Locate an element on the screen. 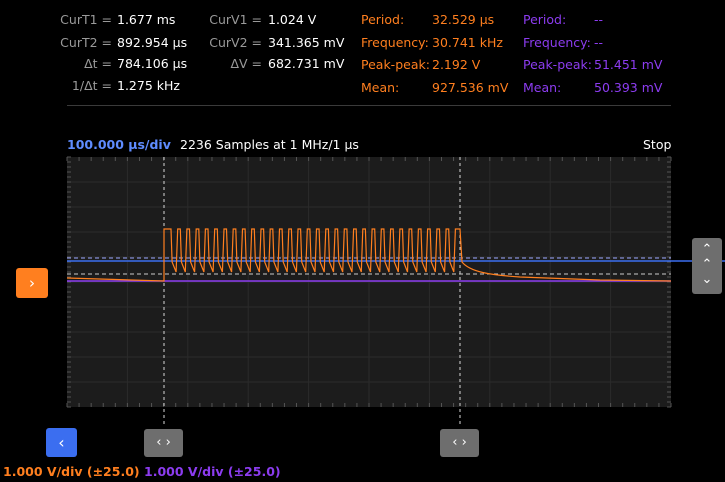 This screenshot has width=725, height=482. chevron-down-icon: ⌄ is located at coordinates (707, 279).